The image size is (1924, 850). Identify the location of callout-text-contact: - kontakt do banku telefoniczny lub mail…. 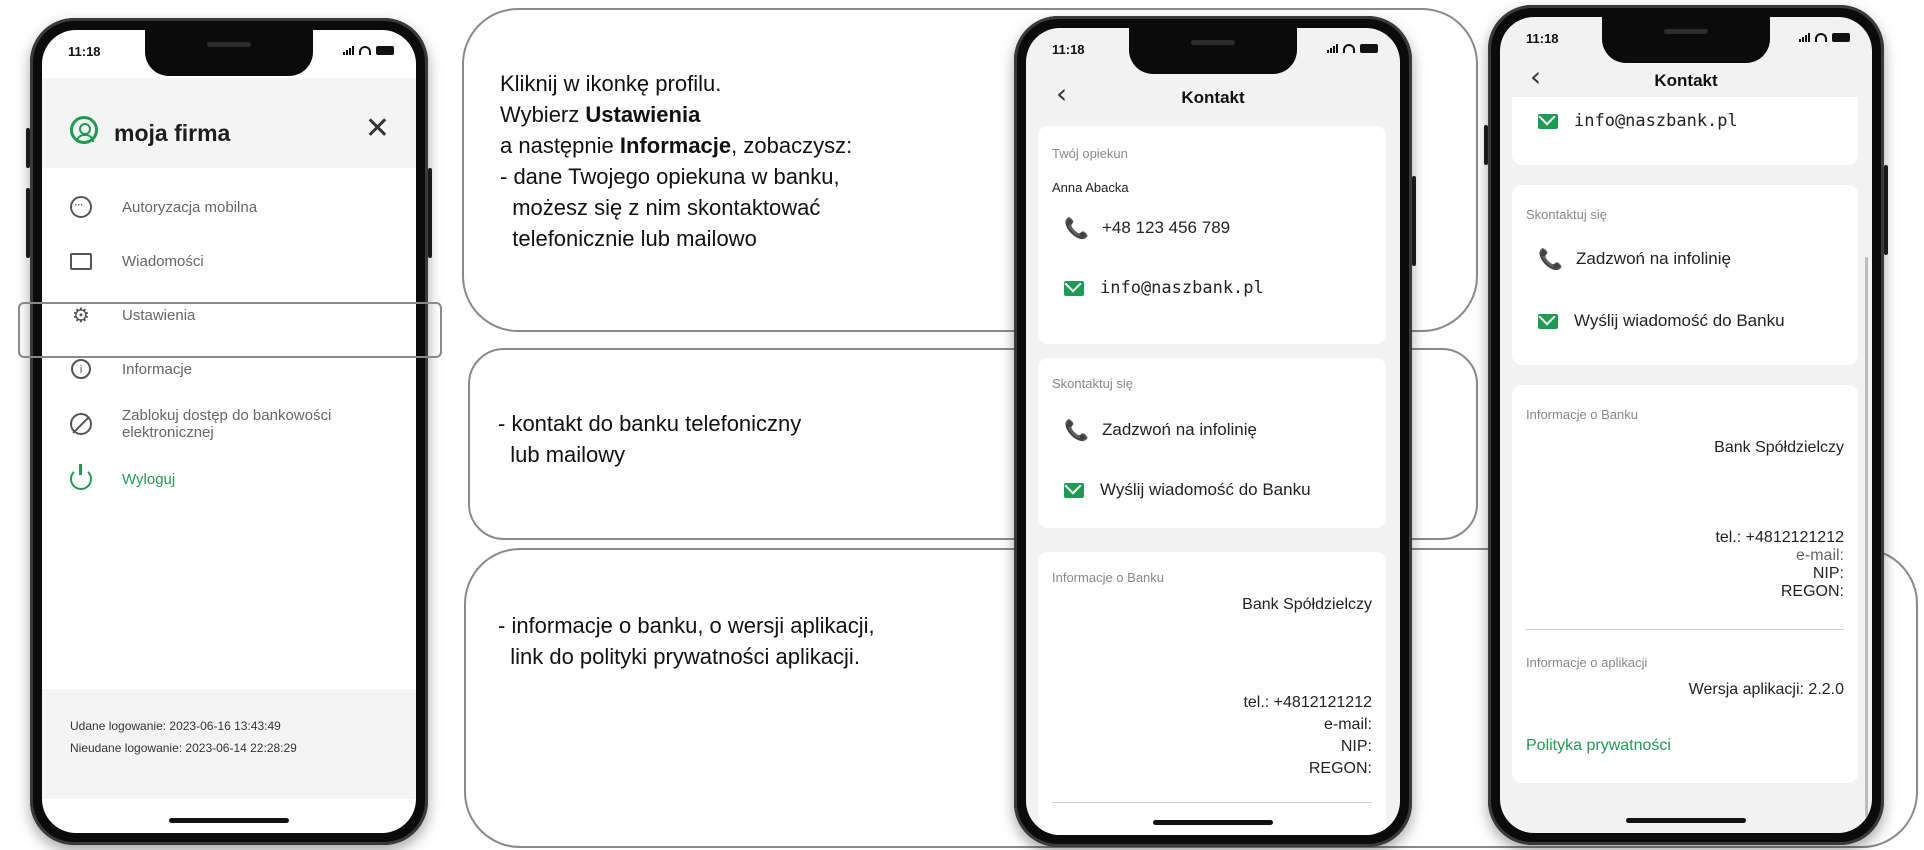
(650, 439).